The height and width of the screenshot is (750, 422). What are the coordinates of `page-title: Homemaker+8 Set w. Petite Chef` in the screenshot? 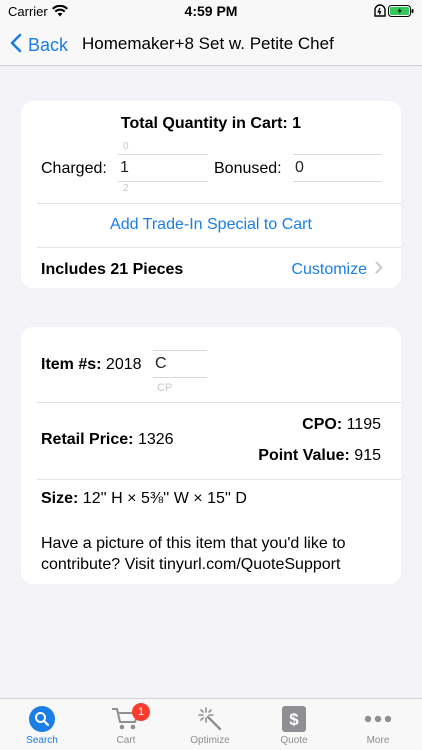 It's located at (208, 43).